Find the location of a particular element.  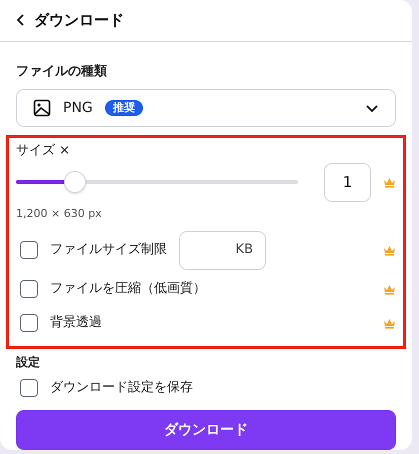

chevron-down-icon is located at coordinates (372, 108).